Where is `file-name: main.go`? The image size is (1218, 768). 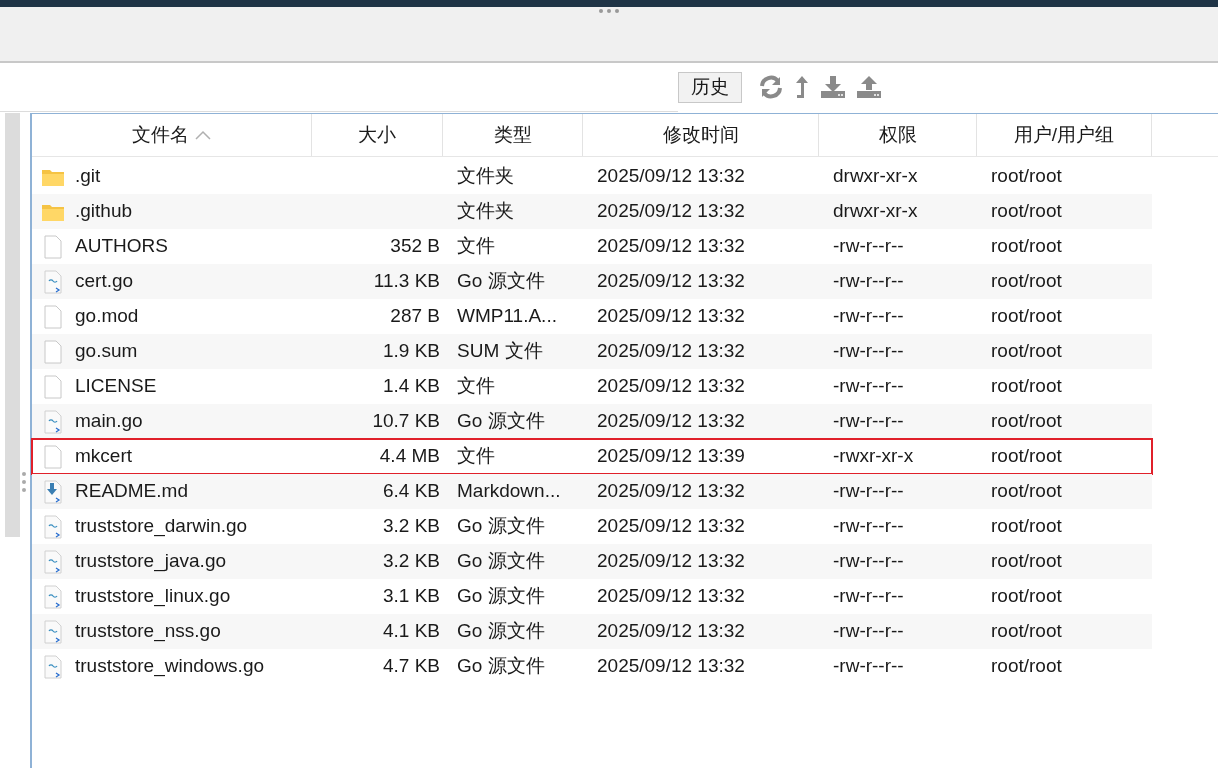
file-name: main.go is located at coordinates (109, 421).